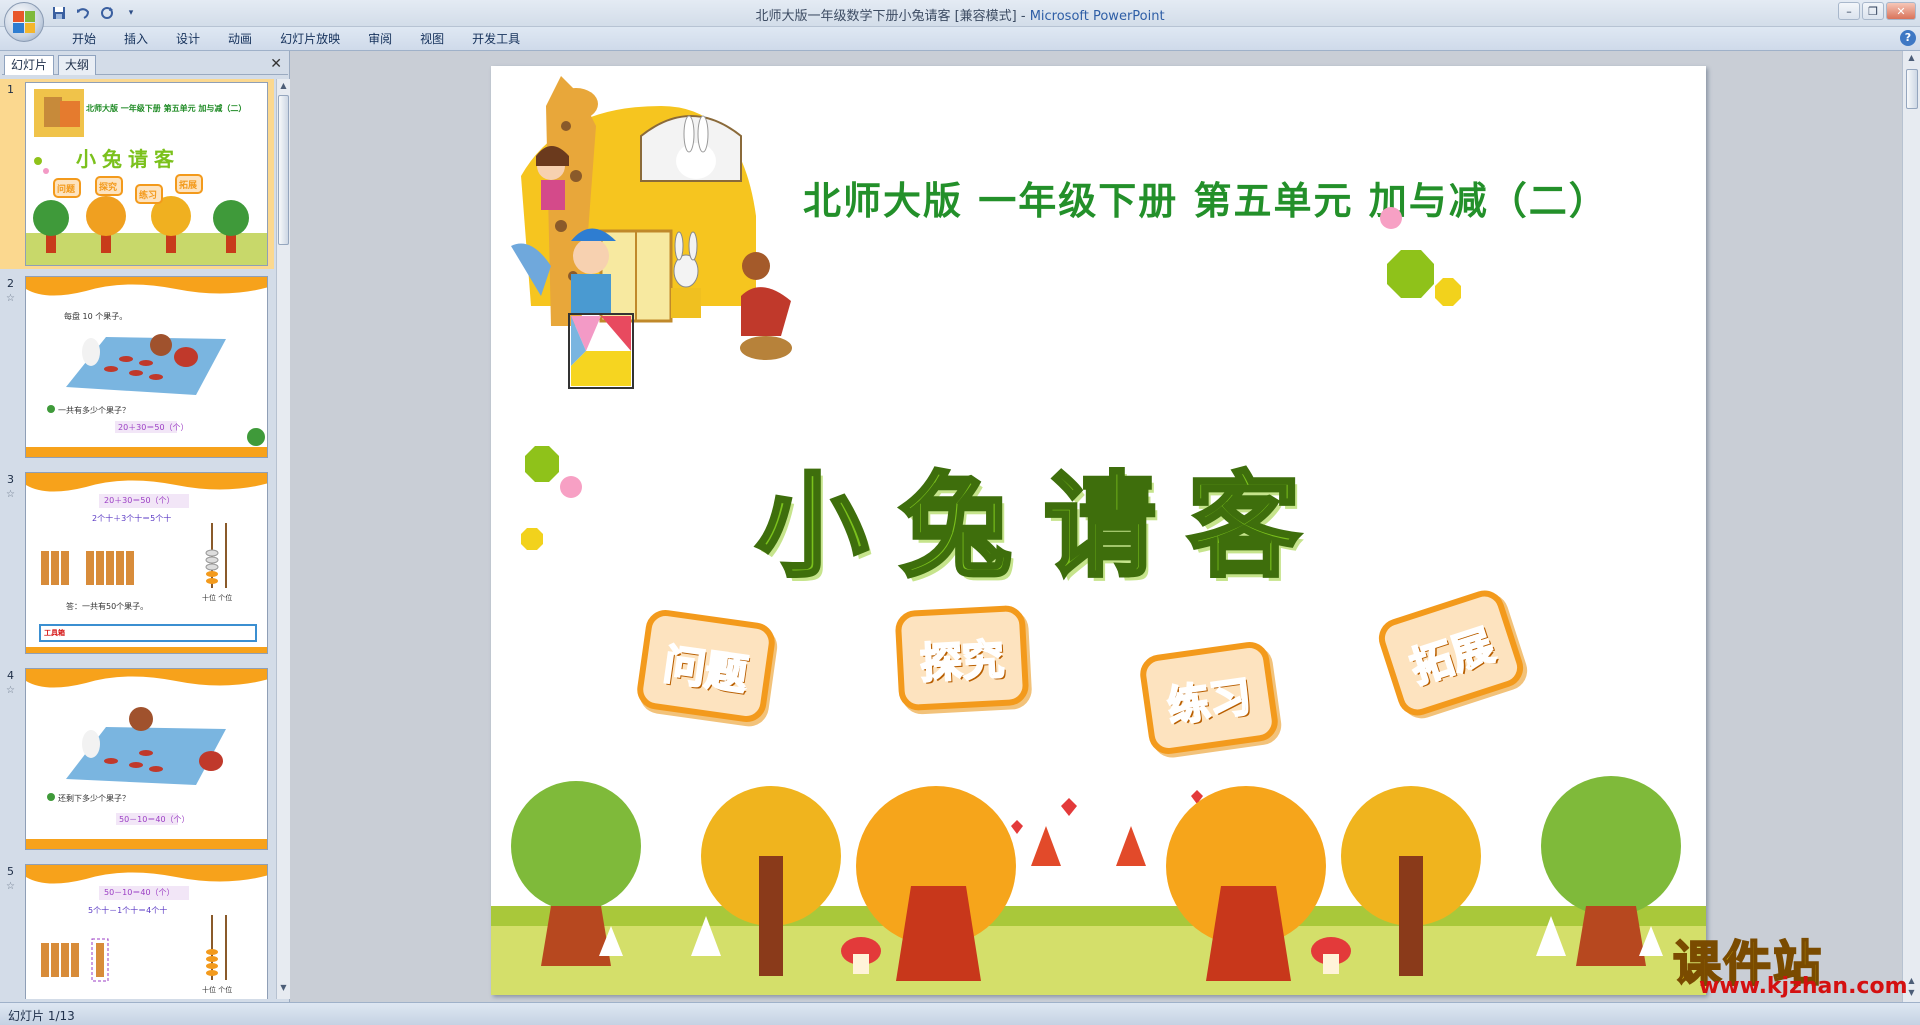  I want to click on close-button: ✕, so click(1901, 11).